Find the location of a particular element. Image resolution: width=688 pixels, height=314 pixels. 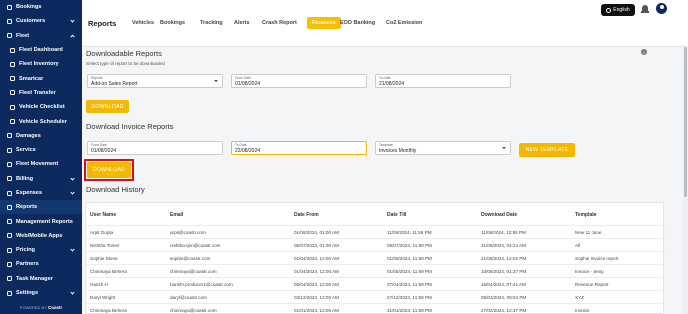

report-type-select: Reports Add-on Sales Report is located at coordinates (155, 81).